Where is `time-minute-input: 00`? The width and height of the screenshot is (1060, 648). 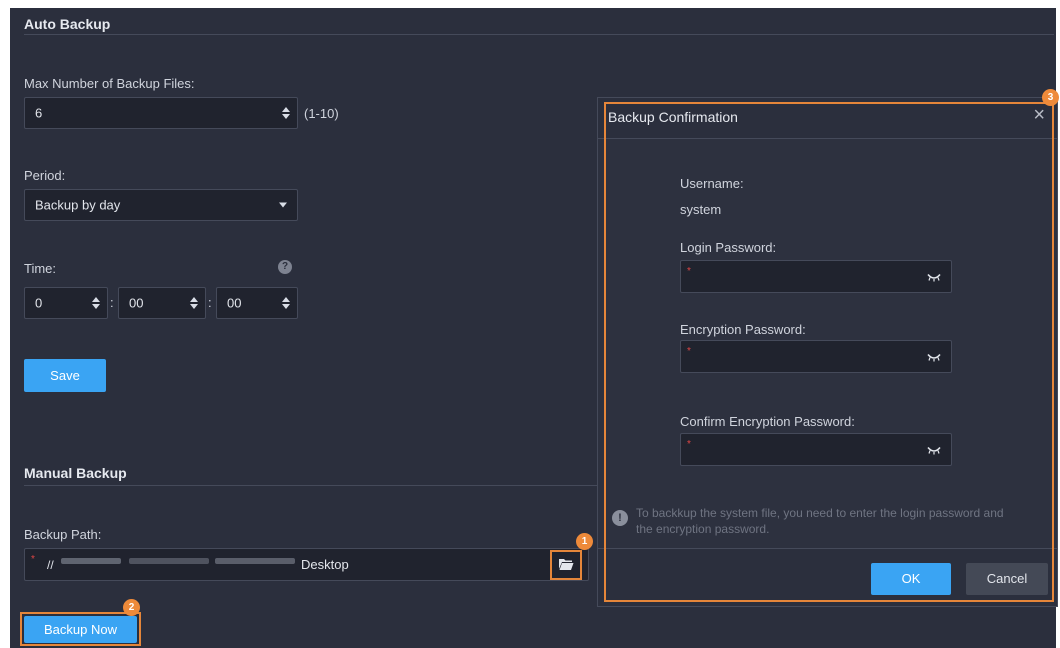 time-minute-input: 00 is located at coordinates (162, 303).